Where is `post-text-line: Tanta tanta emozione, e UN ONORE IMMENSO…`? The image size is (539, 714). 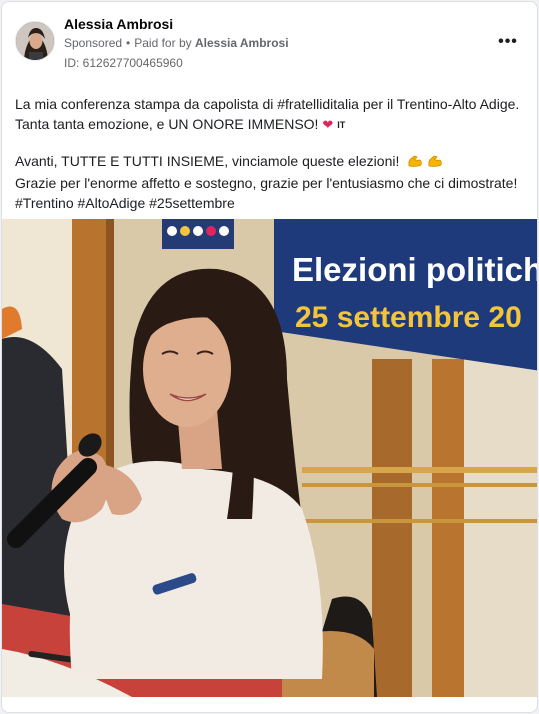 post-text-line: Tanta tanta emozione, e UN ONORE IMMENSO… is located at coordinates (180, 124).